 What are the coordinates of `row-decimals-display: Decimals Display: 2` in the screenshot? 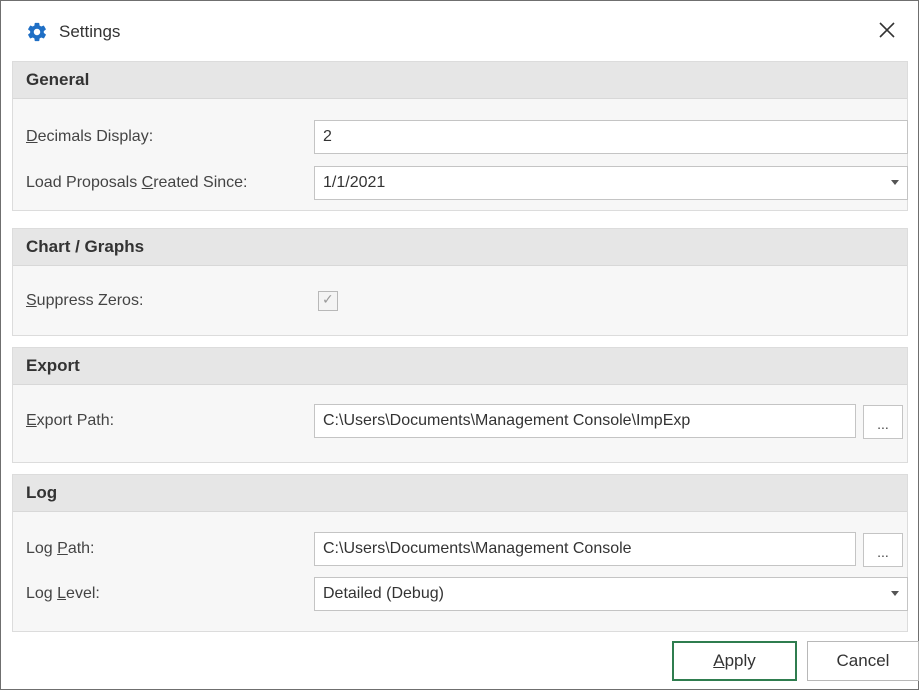 It's located at (460, 137).